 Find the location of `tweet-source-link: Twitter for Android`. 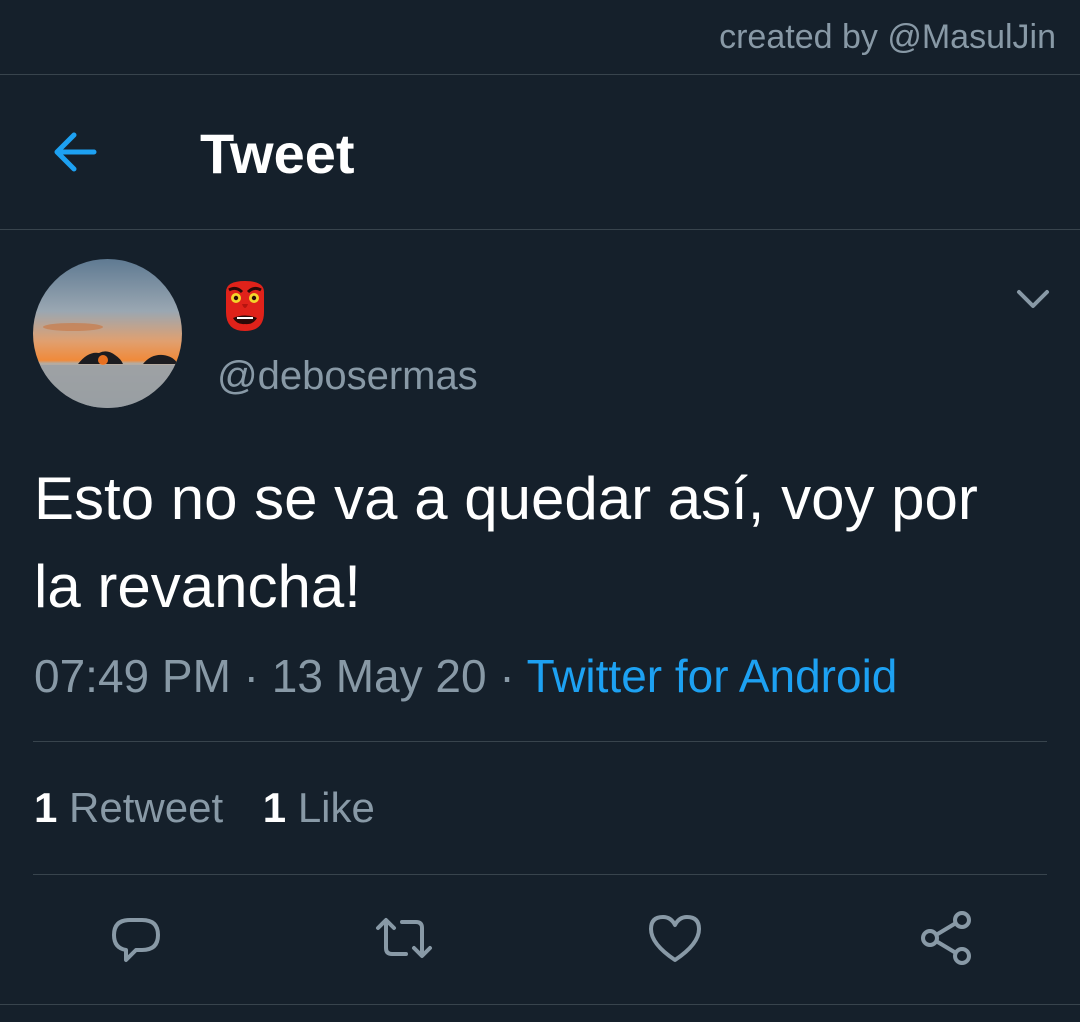

tweet-source-link: Twitter for Android is located at coordinates (712, 676).